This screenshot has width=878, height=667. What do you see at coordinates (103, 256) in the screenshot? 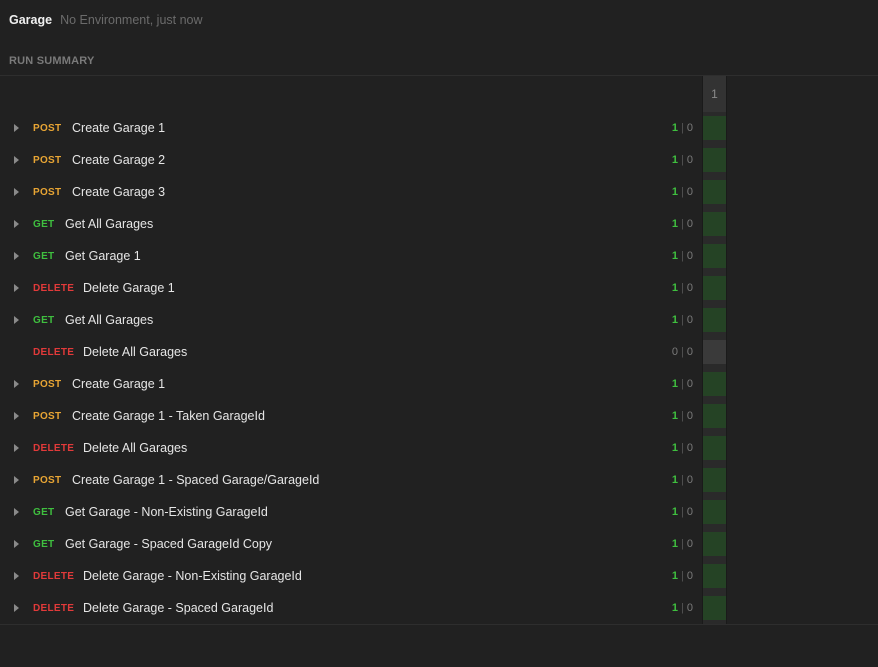
I see `request-name: Get Garage 1` at bounding box center [103, 256].